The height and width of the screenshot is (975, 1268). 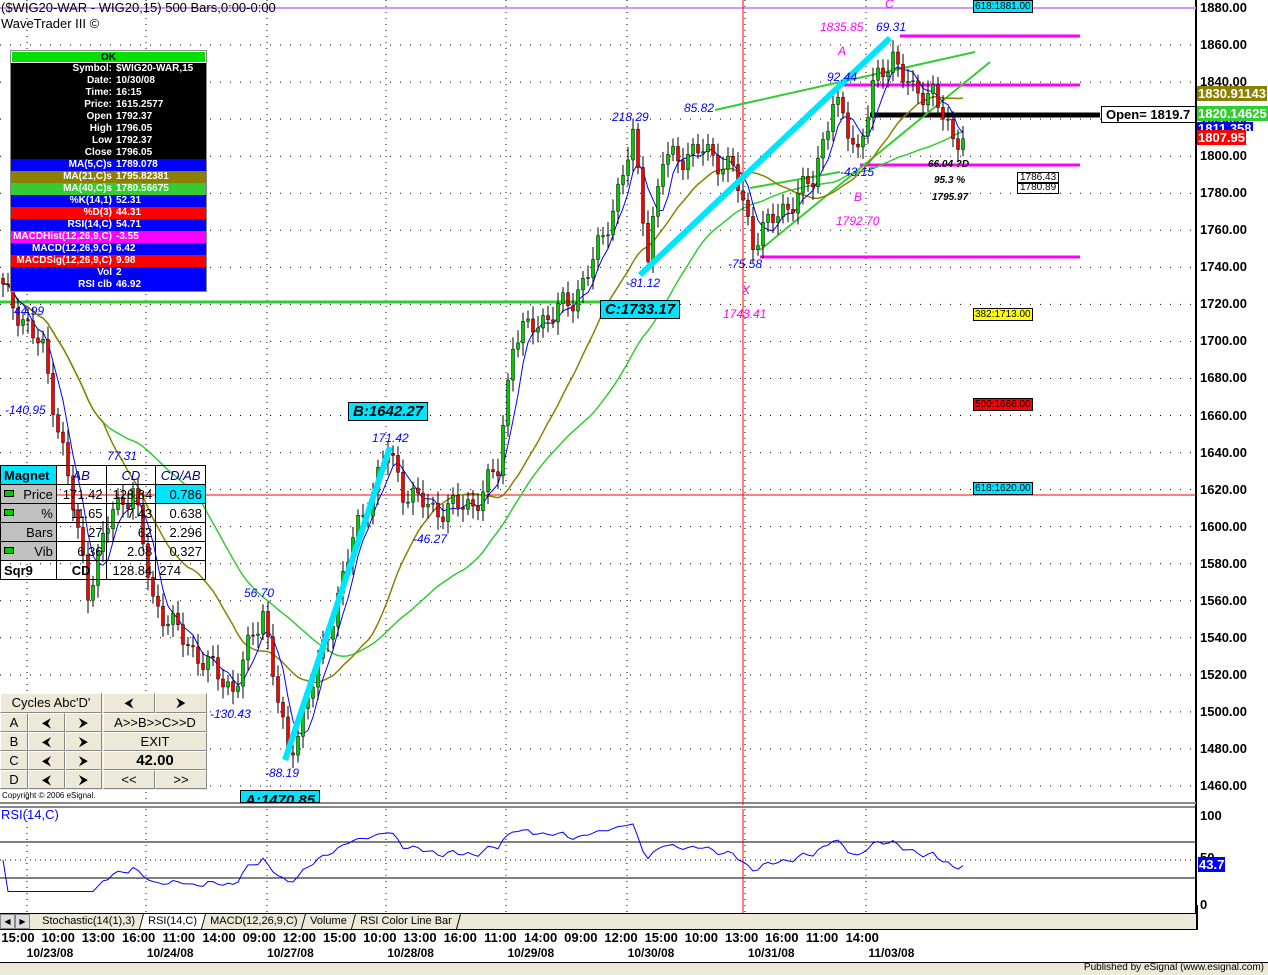 What do you see at coordinates (1223, 341) in the screenshot?
I see `price-axis-label: 1700.00` at bounding box center [1223, 341].